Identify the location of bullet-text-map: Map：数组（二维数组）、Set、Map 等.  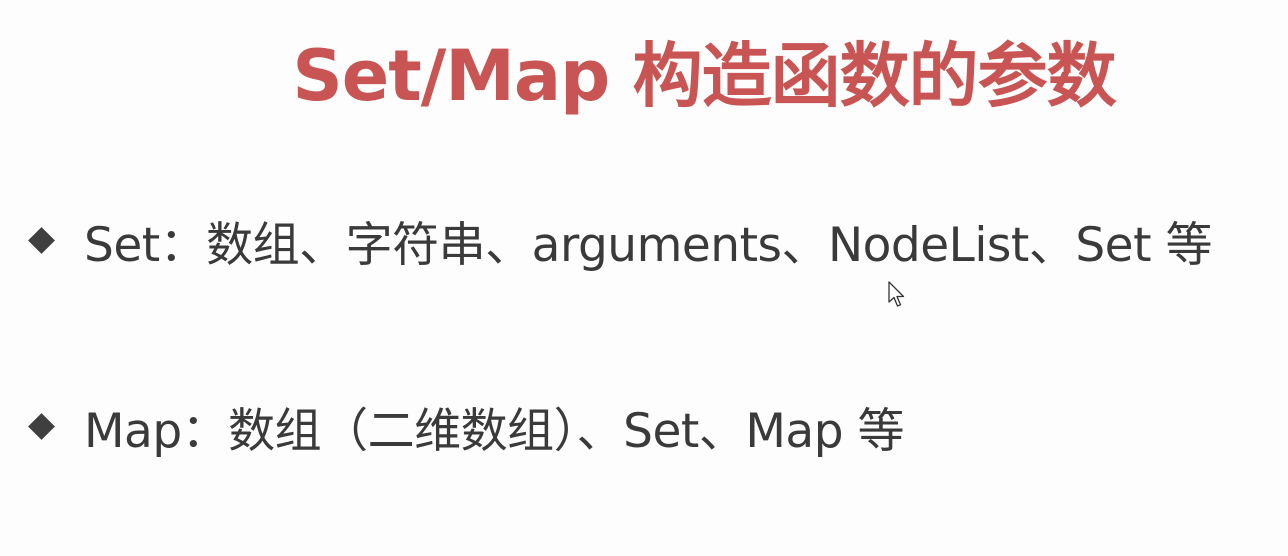
(494, 431).